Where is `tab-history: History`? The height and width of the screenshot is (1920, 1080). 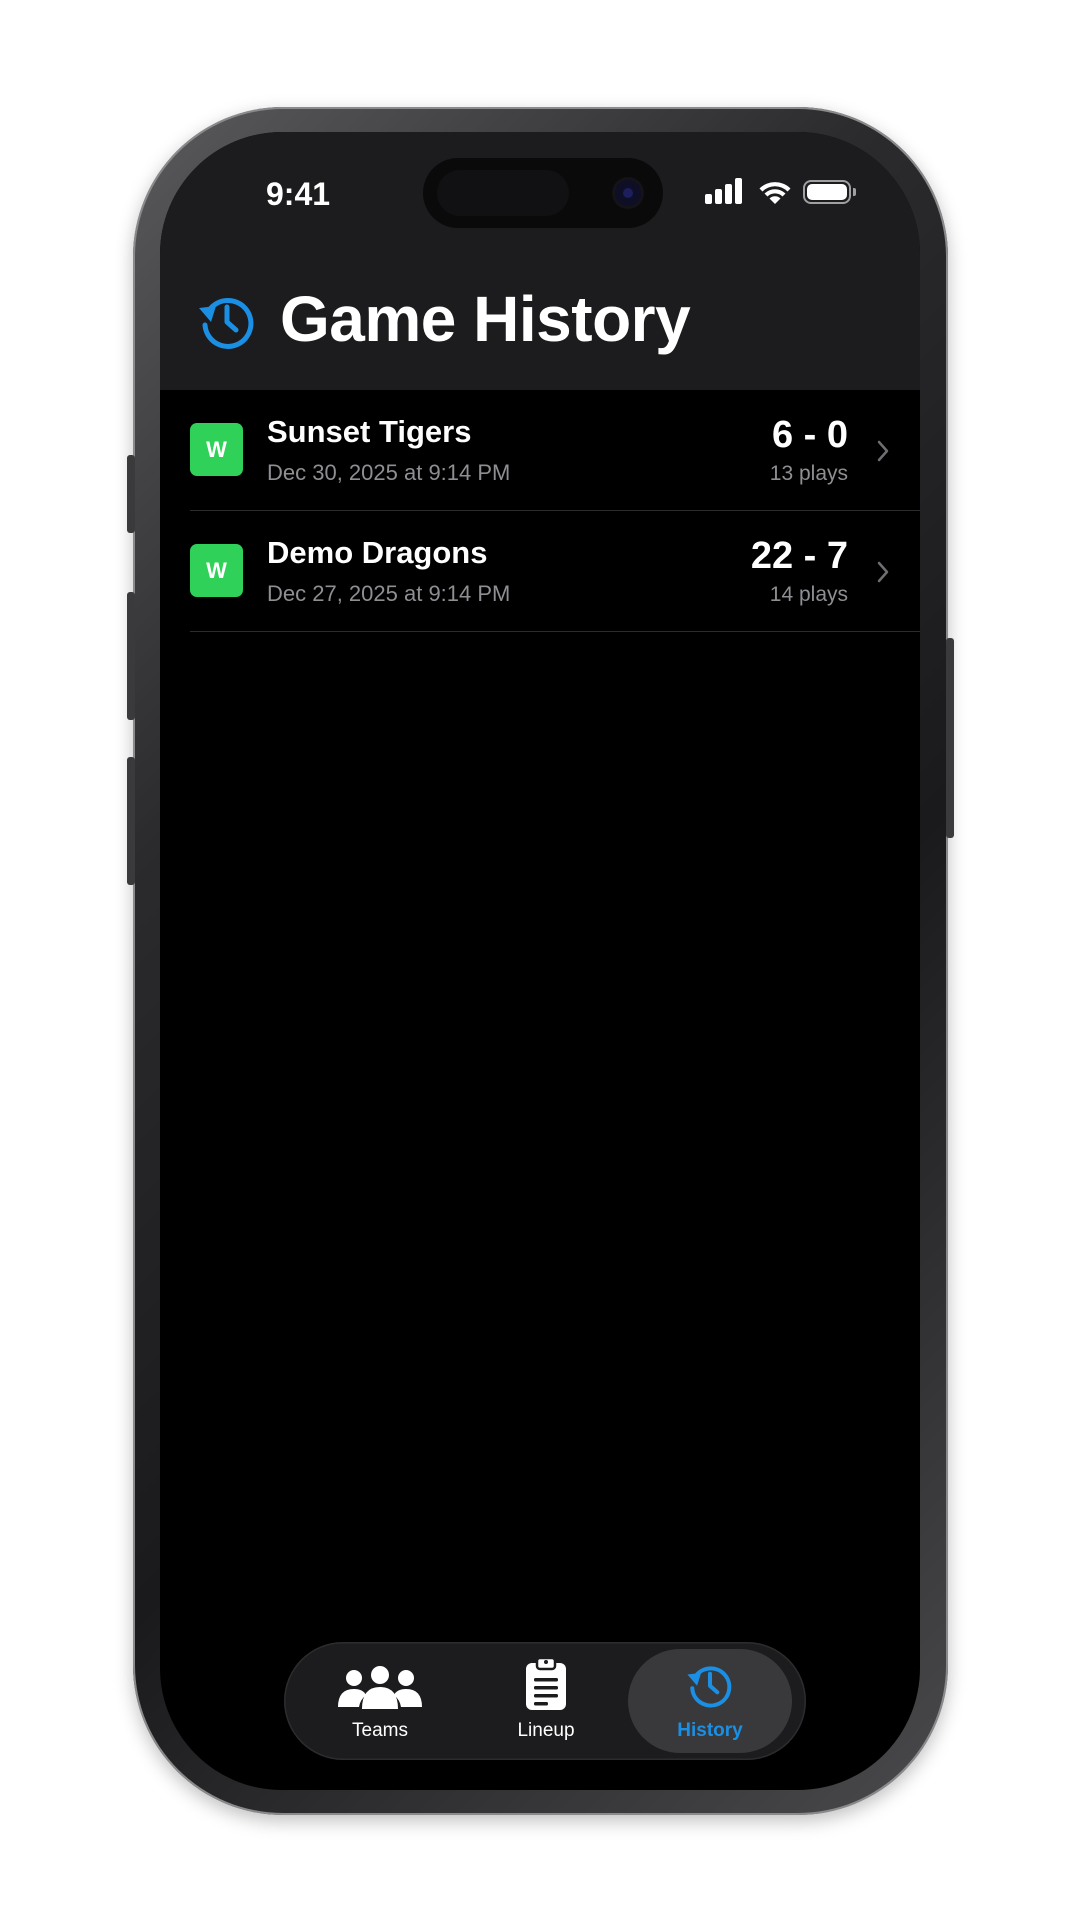
tab-history: History is located at coordinates (710, 1701).